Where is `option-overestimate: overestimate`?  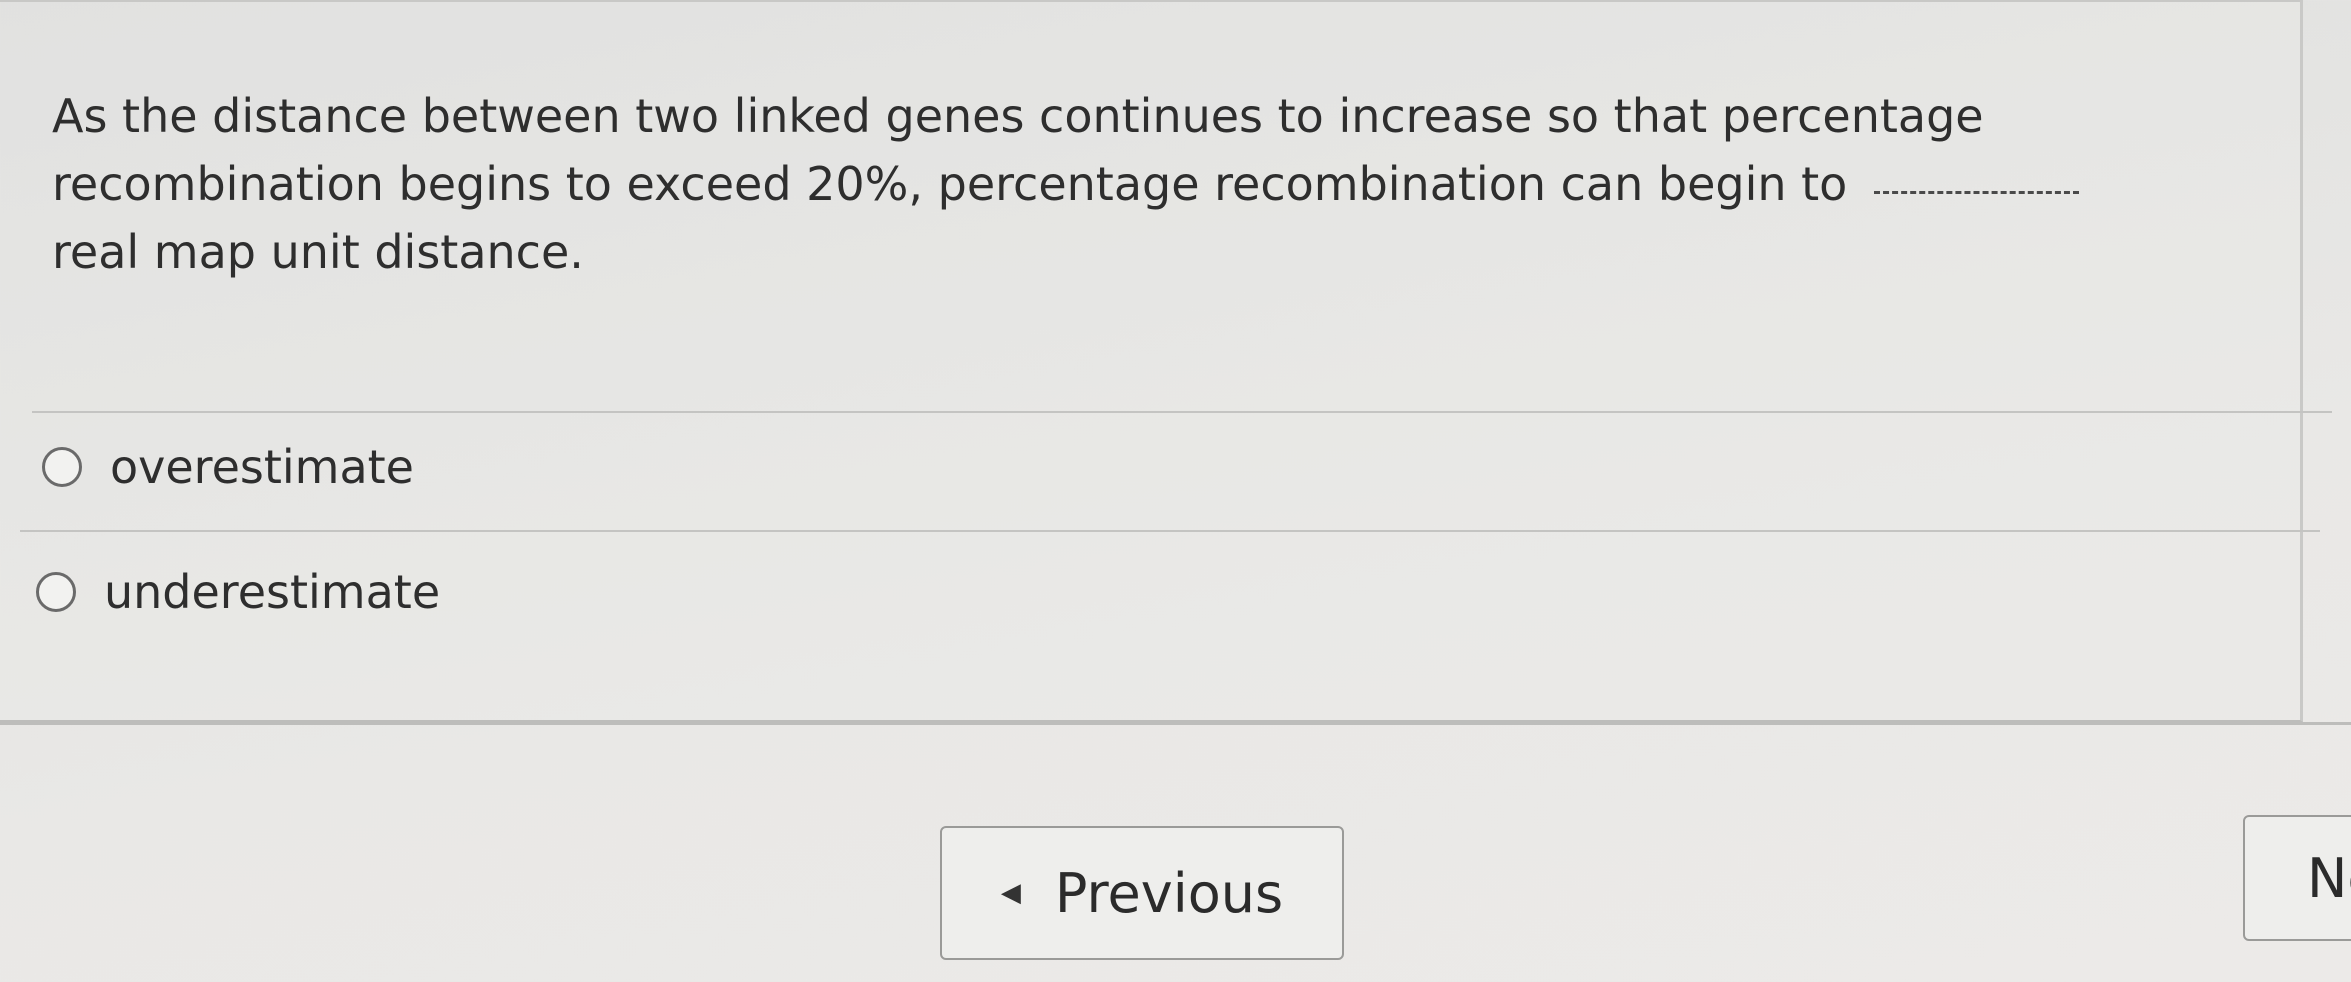
option-overestimate: overestimate is located at coordinates (228, 467).